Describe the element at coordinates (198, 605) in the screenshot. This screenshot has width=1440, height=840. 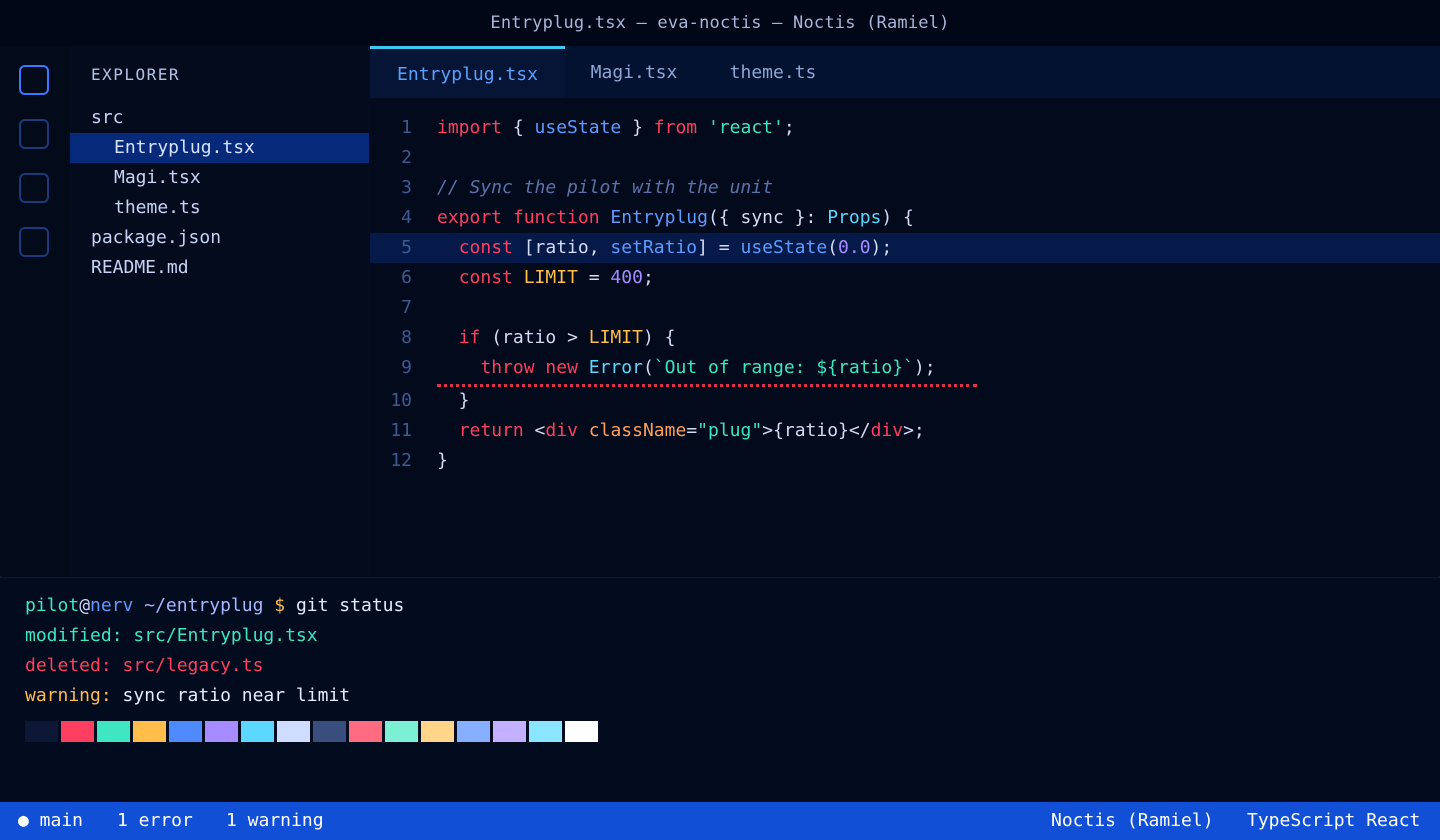
I see `prompt-path: ~/entryplug` at that location.